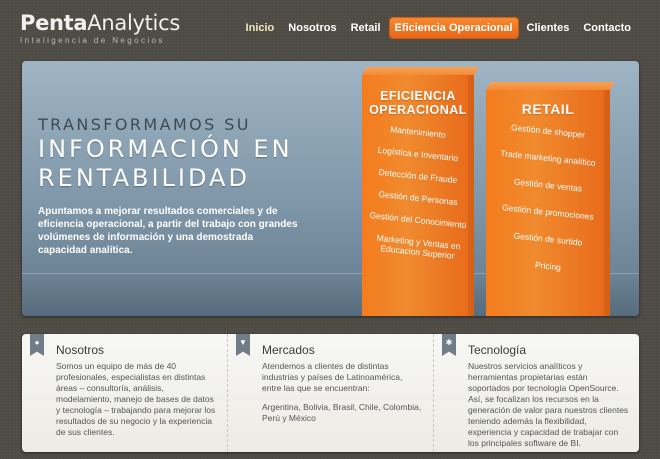  I want to click on eficiencia-item-marketing: Marketing y Ventas en Educacion Superior, so click(417, 247).